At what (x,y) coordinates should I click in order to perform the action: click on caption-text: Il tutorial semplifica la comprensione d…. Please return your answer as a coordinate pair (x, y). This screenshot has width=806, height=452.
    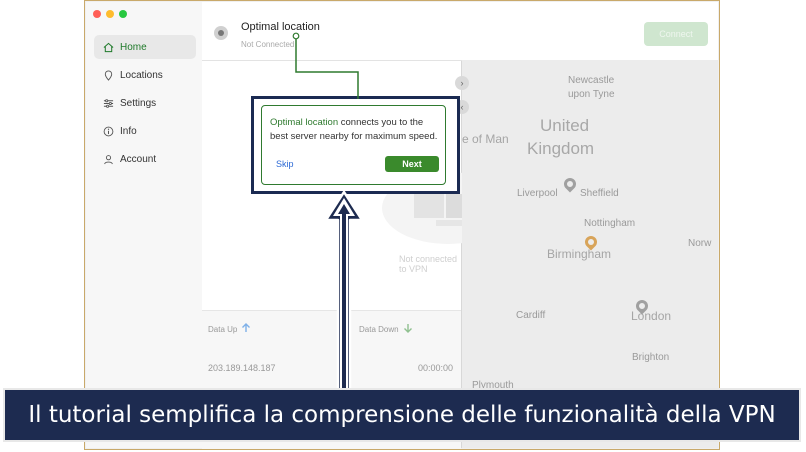
    Looking at the image, I should click on (402, 415).